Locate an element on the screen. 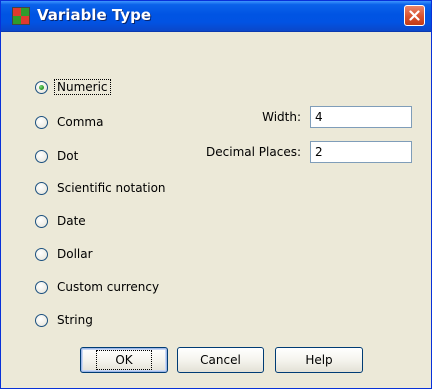  radio-option-date: Date is located at coordinates (61, 221).